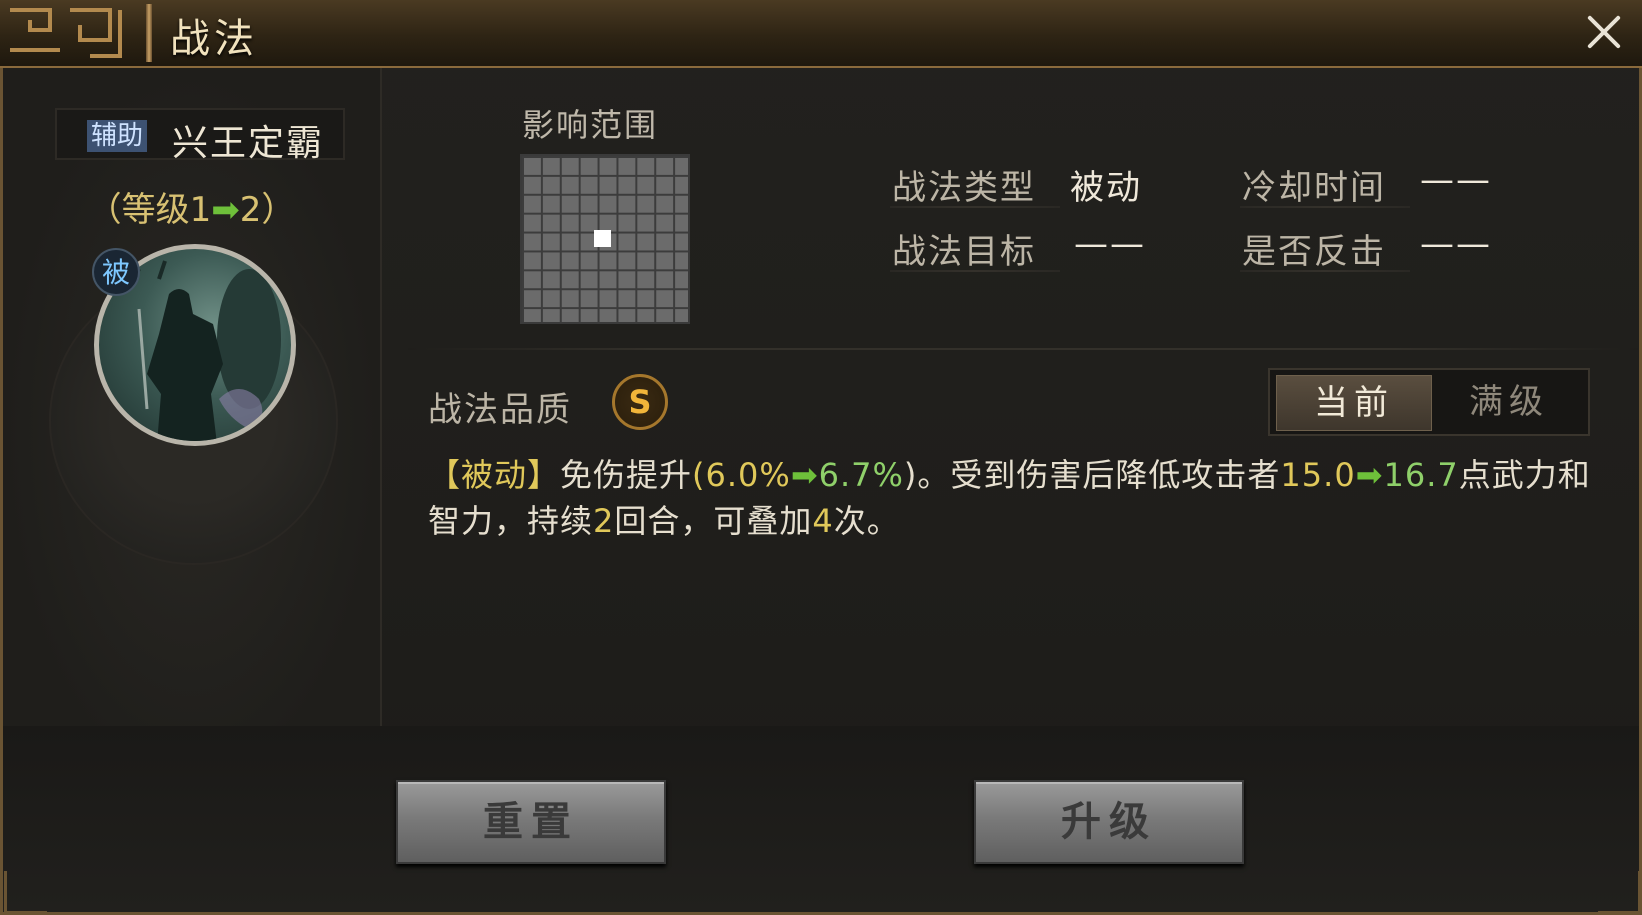 Image resolution: width=1642 pixels, height=915 pixels. Describe the element at coordinates (494, 475) in the screenshot. I see `desc-tag: 【被动】` at that location.